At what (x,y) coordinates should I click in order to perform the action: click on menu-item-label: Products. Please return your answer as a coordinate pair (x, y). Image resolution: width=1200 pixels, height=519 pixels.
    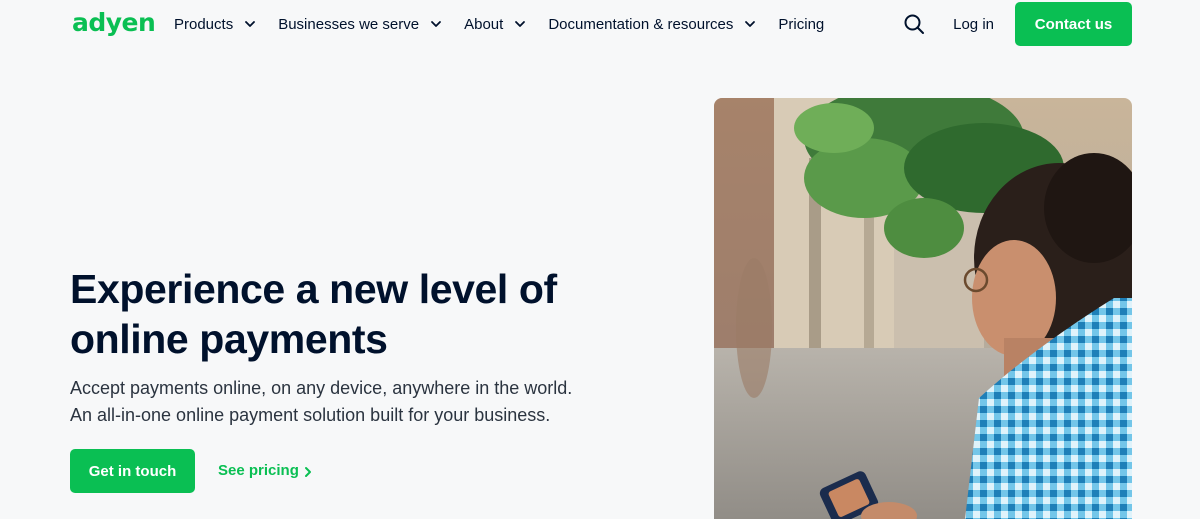
    Looking at the image, I should click on (204, 24).